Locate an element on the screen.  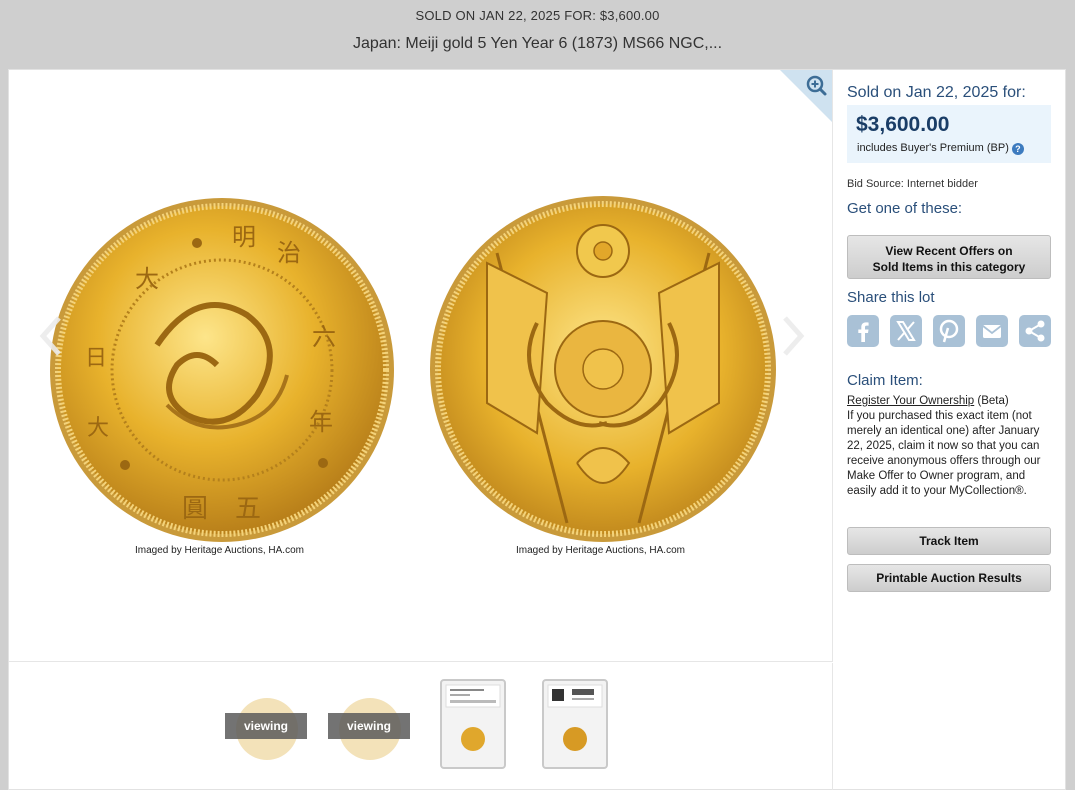
buyers-premium-note: includes Buyer's Premium (BP)? is located at coordinates (940, 148).